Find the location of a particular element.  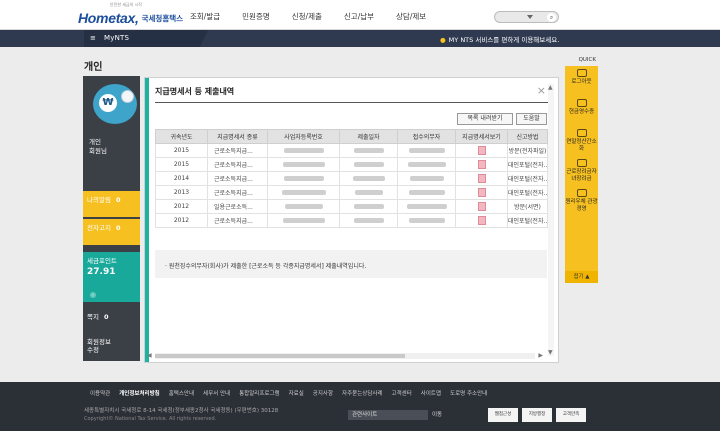

e-notice-button: 전자고지 0 is located at coordinates (111, 232).